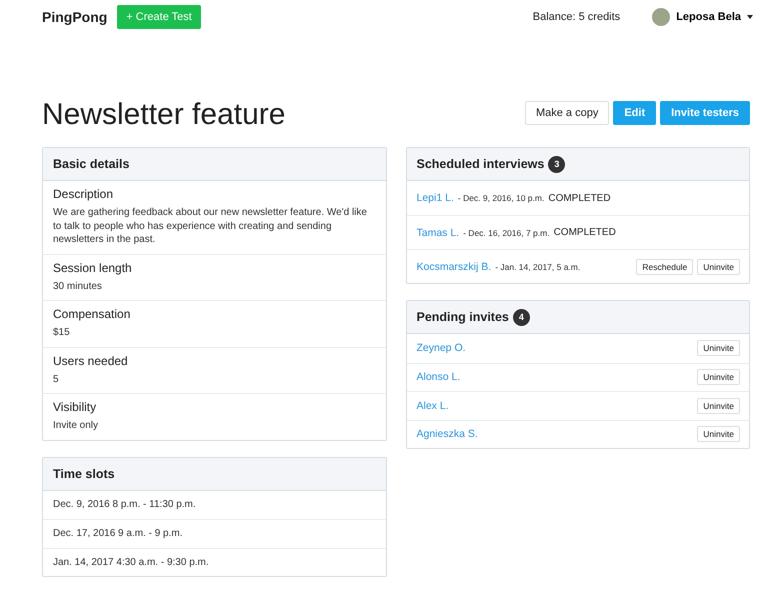 The height and width of the screenshot is (600, 783). What do you see at coordinates (159, 17) in the screenshot?
I see `create-test-button: + Create Test` at bounding box center [159, 17].